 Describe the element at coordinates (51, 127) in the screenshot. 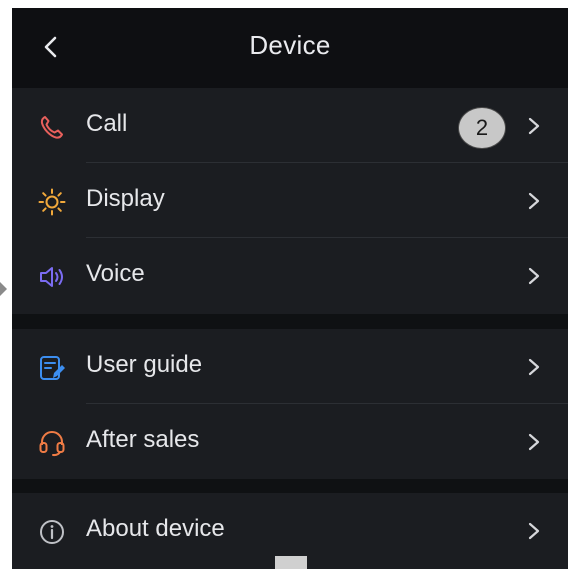

I see `phone-icon` at that location.